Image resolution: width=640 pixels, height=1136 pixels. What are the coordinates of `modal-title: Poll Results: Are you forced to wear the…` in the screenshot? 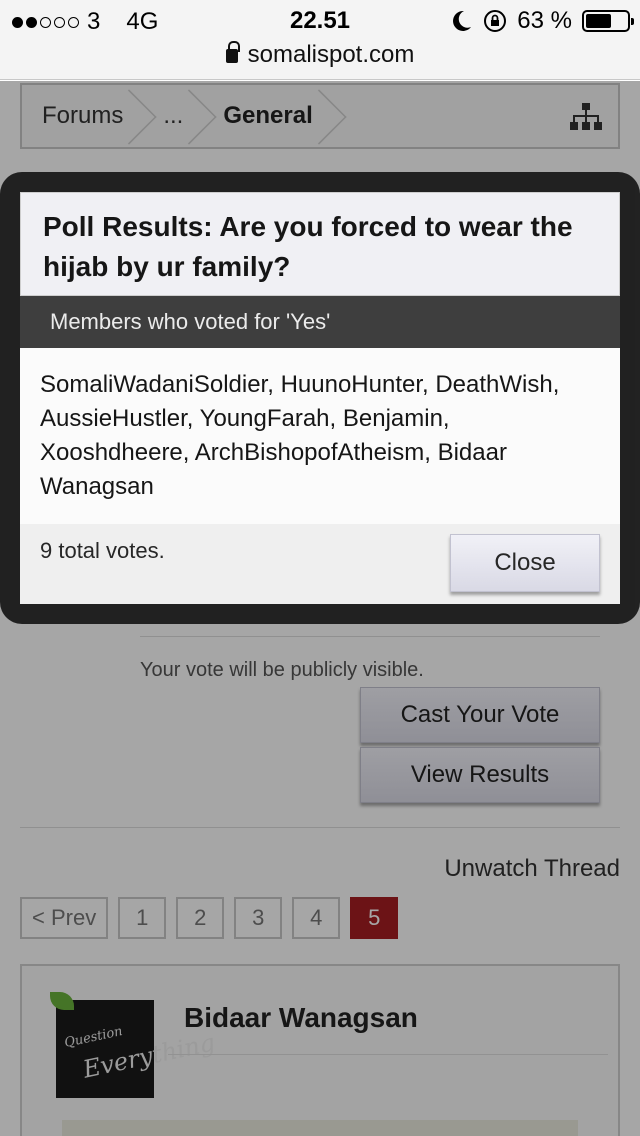 It's located at (320, 244).